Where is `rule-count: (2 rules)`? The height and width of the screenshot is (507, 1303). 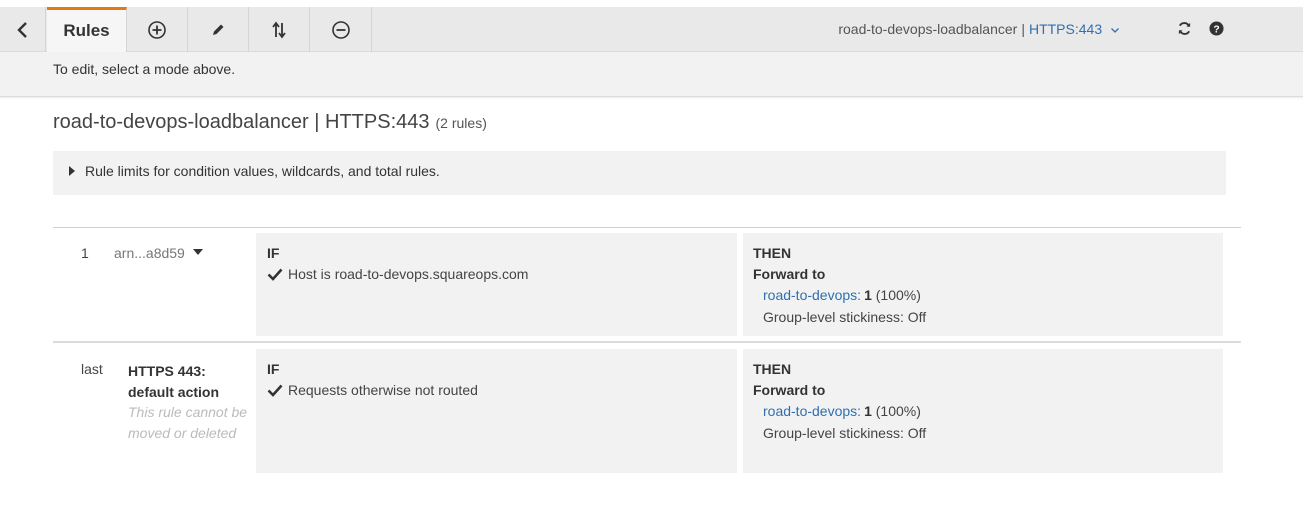
rule-count: (2 rules) is located at coordinates (461, 123).